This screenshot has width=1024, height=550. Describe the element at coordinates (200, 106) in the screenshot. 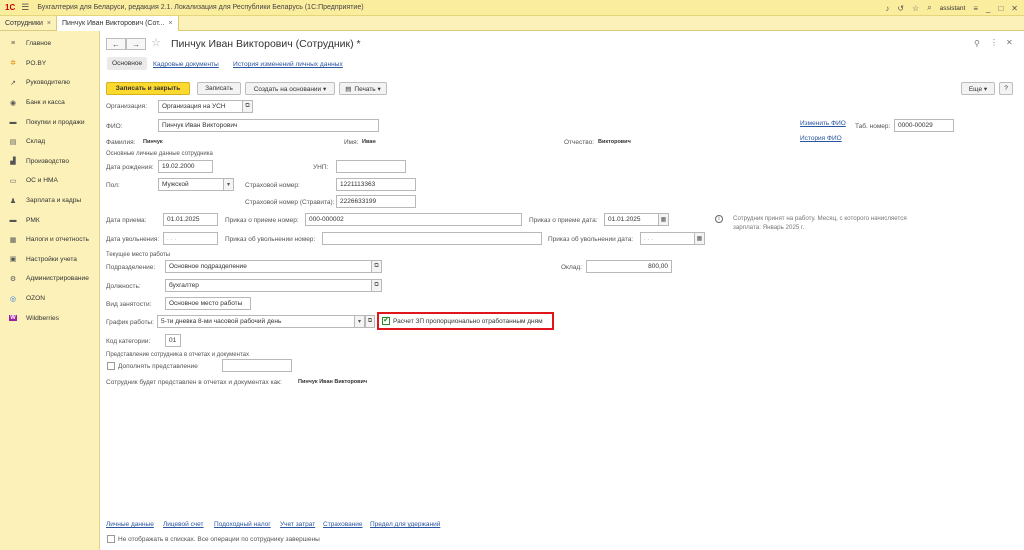

I see `org-field: Организация на УСН` at that location.